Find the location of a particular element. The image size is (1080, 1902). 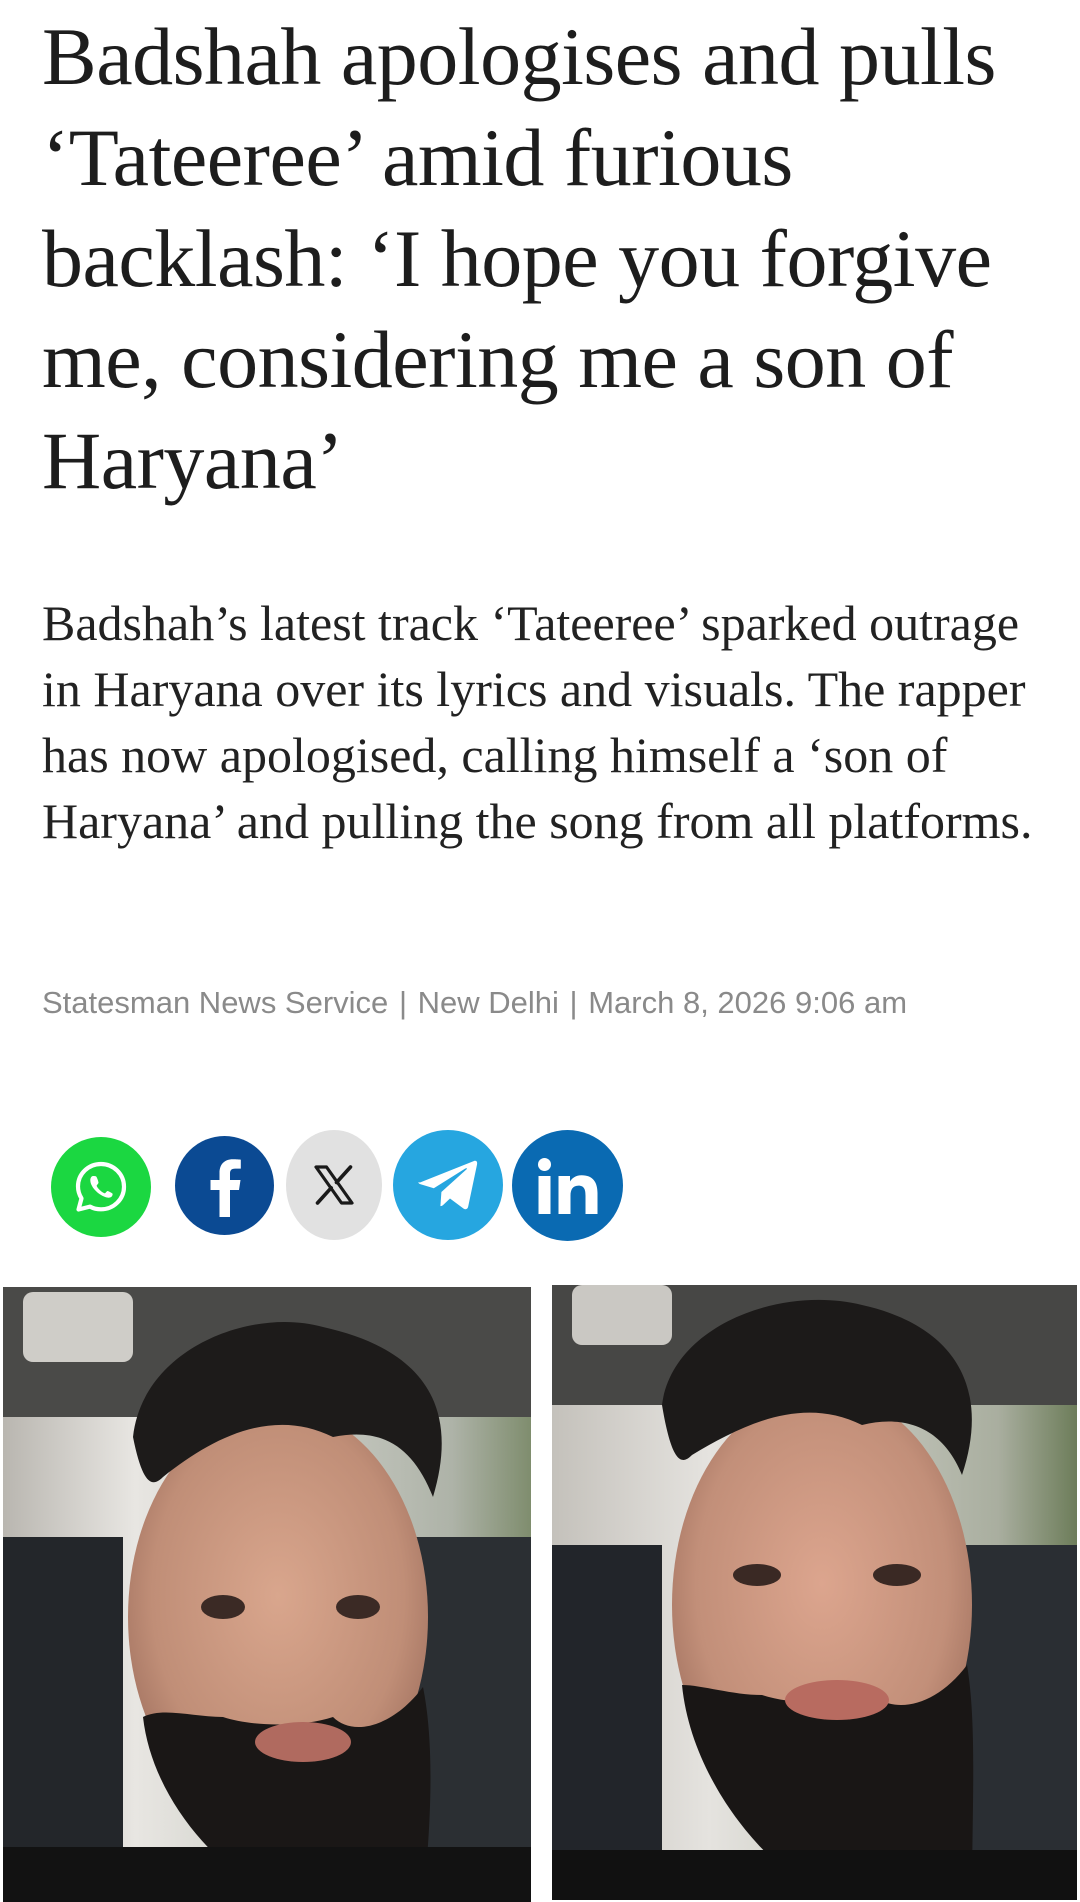

share-facebook-button is located at coordinates (224, 1185).